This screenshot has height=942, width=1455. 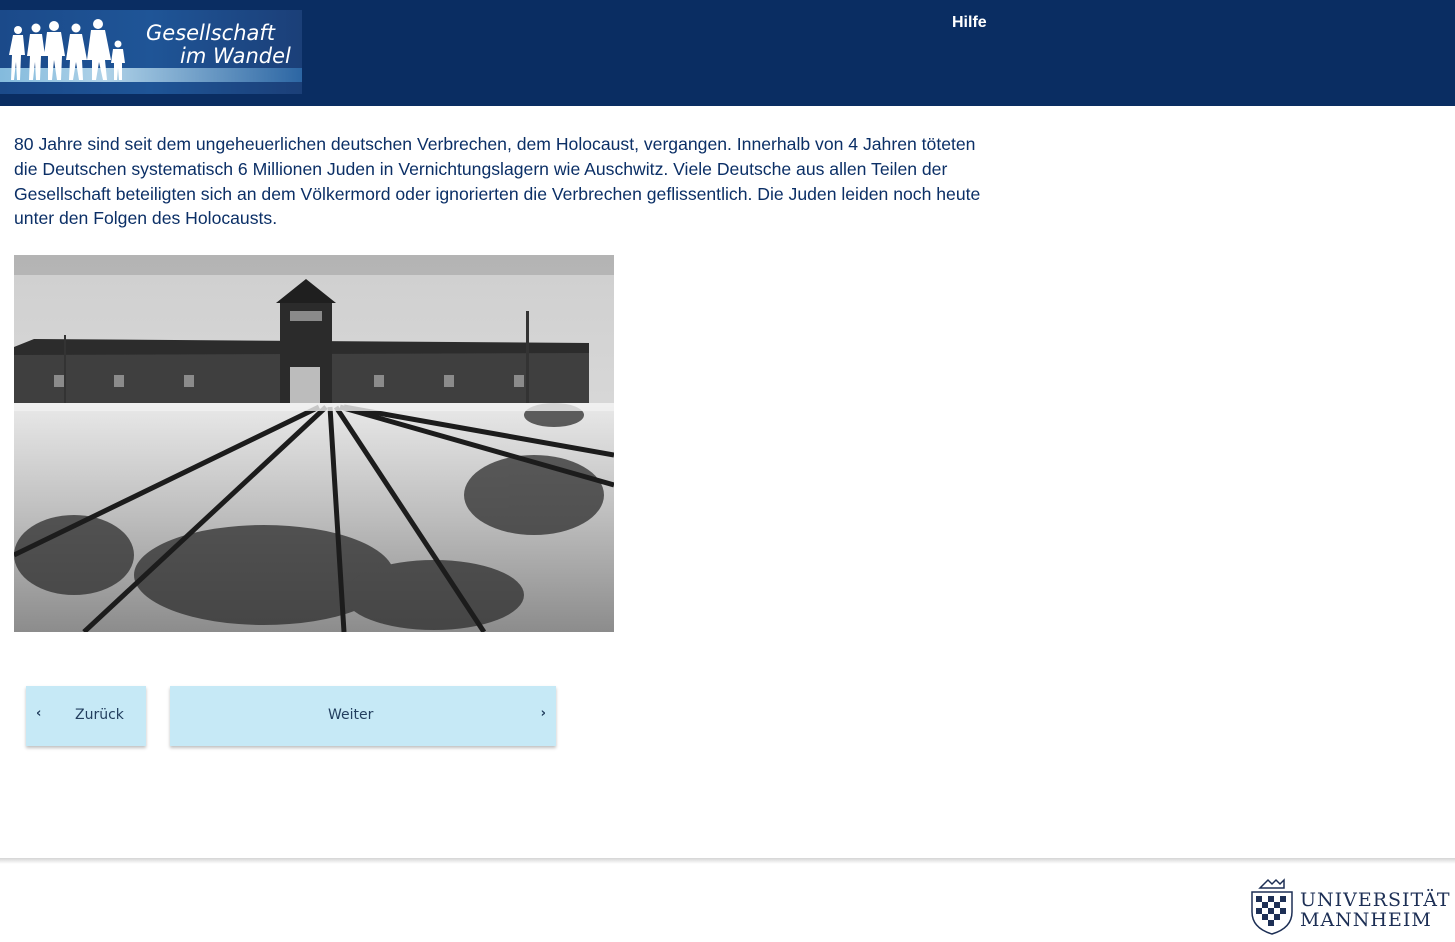 I want to click on universitaet-mannheim-logo: UNIVERSITÄT MANNHEIM, so click(x=1348, y=908).